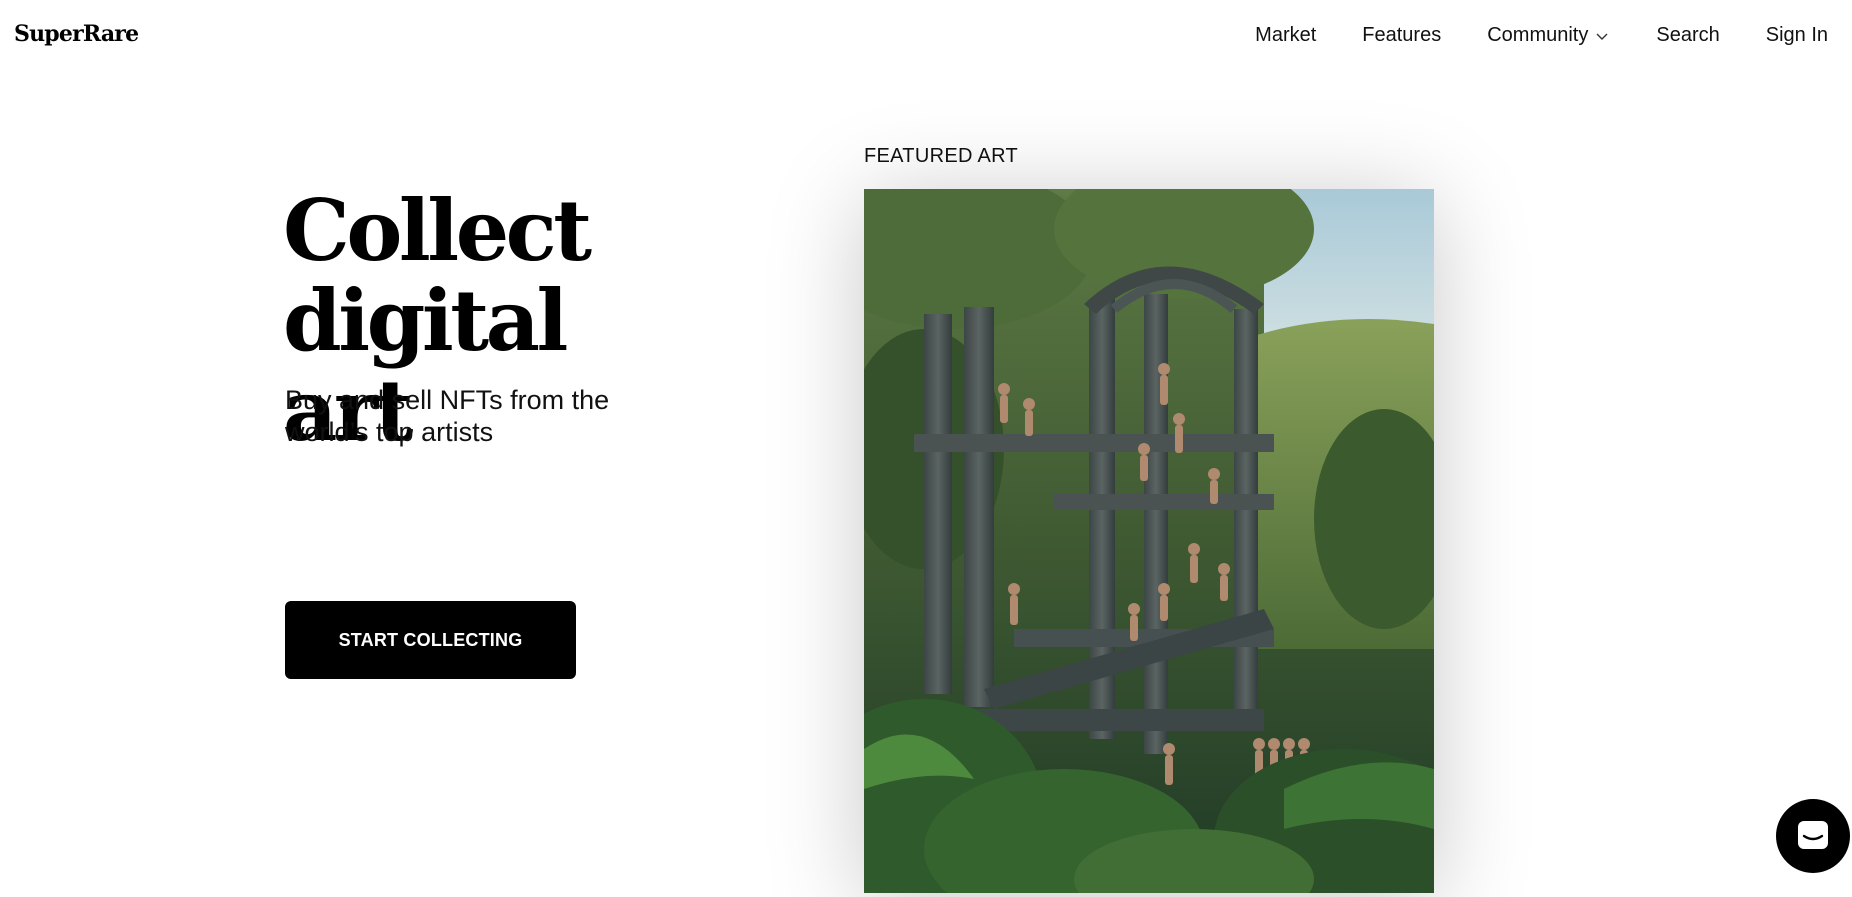 The width and height of the screenshot is (1852, 897). I want to click on hero-subtitle-line1: Buy and sell NFTs from the, so click(447, 400).